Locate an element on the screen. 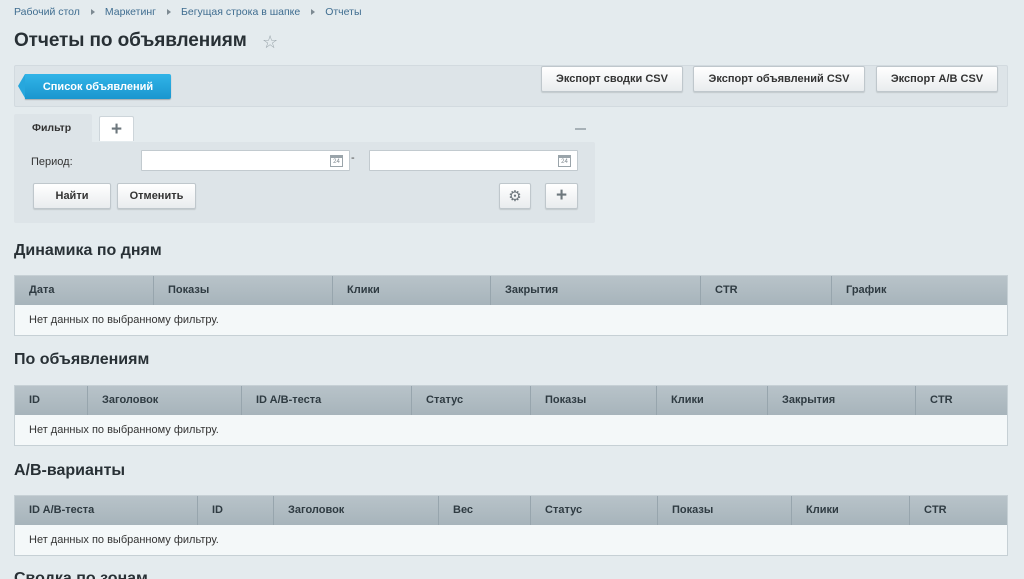  date-to-input: 24 is located at coordinates (473, 160).